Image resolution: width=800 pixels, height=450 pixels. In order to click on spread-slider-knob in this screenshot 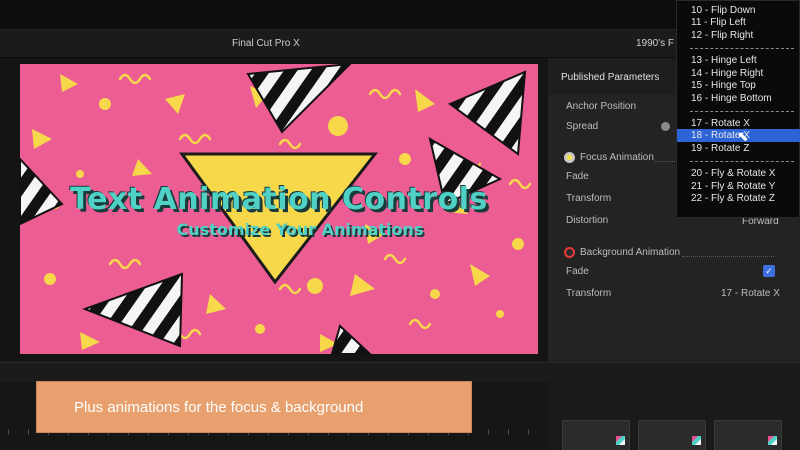, I will do `click(665, 126)`.